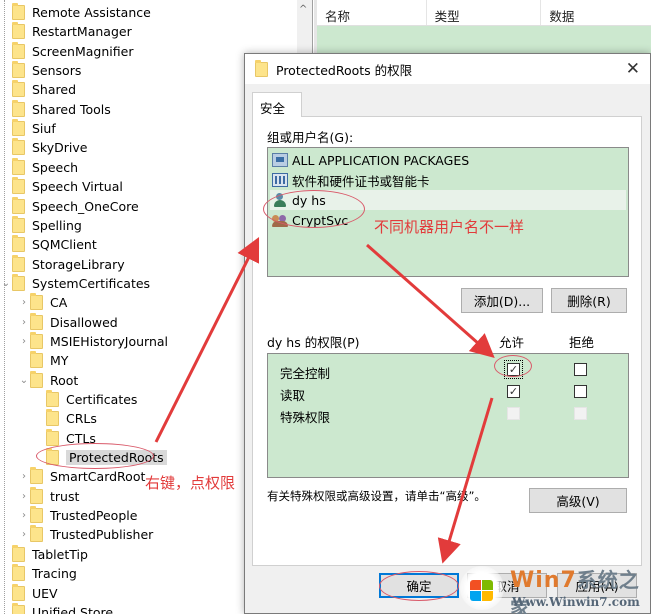  Describe the element at coordinates (56, 608) in the screenshot. I see `tree-item: Unified Store` at that location.